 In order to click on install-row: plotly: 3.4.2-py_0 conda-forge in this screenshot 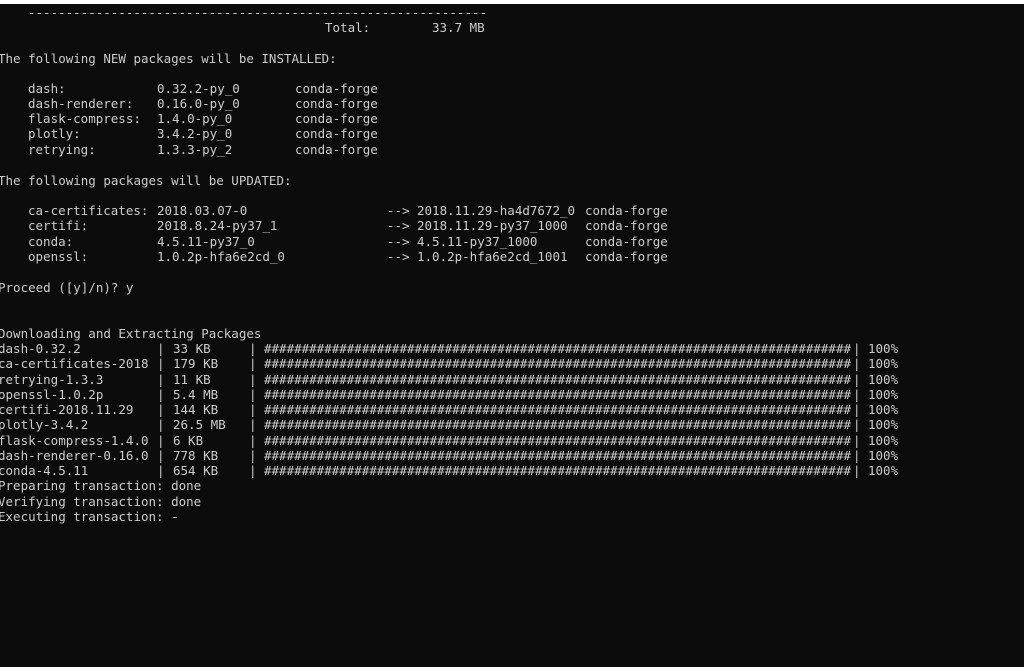, I will do `click(189, 133)`.